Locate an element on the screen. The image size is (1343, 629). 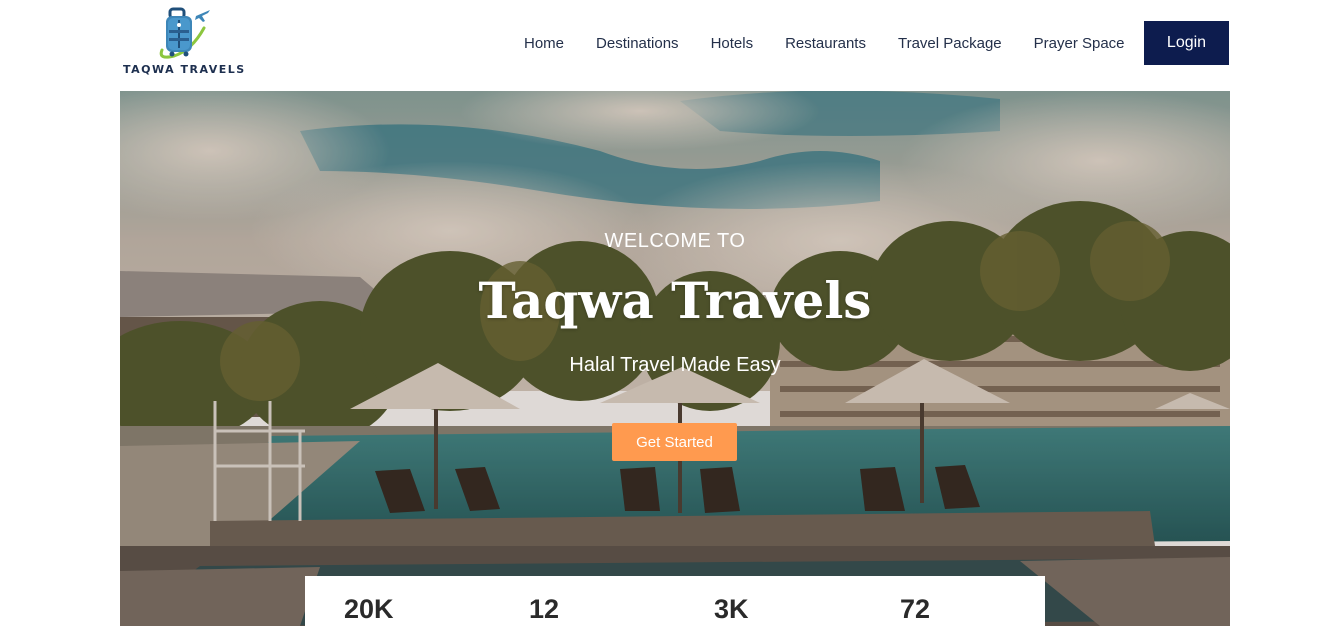
stat-value: 20K is located at coordinates (369, 609).